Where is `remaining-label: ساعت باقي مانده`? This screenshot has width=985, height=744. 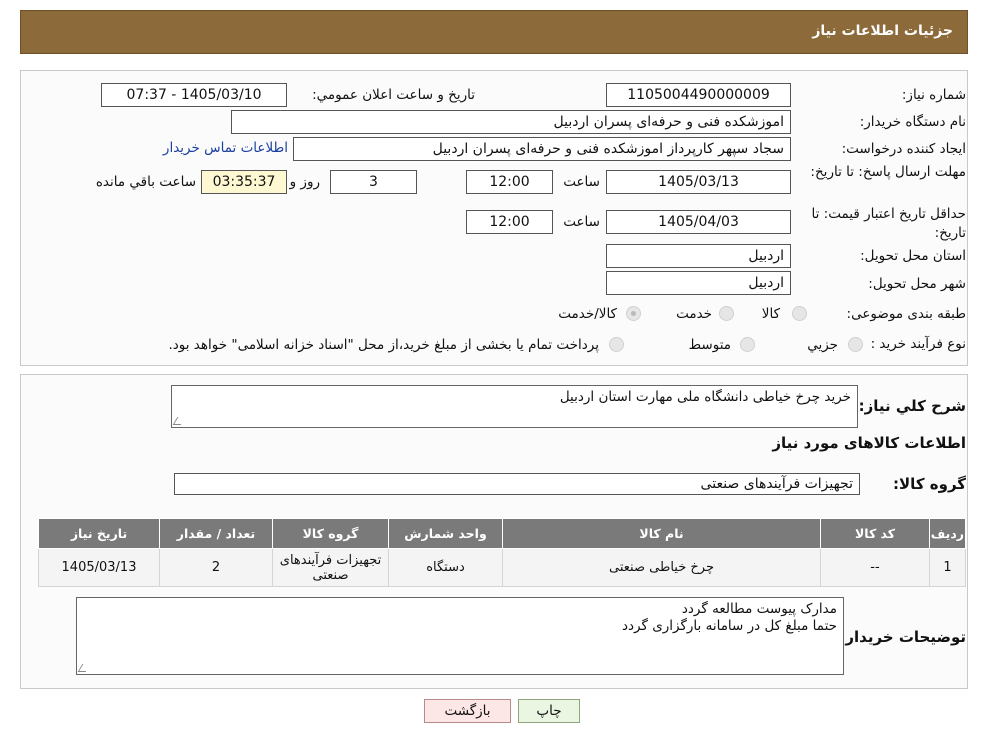 remaining-label: ساعت باقي مانده is located at coordinates (145, 182).